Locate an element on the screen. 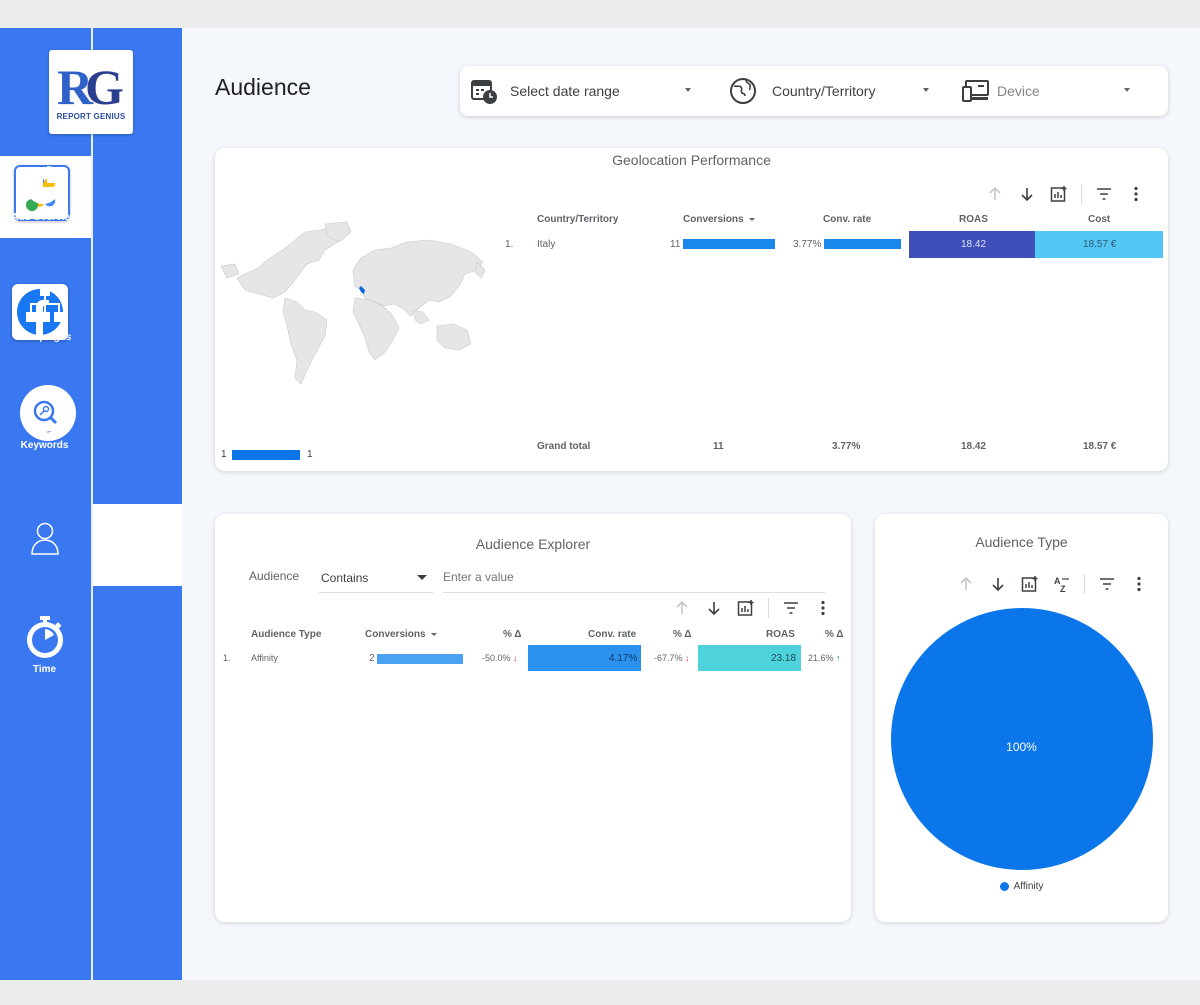  col-roas-delta: % Δ is located at coordinates (834, 634).